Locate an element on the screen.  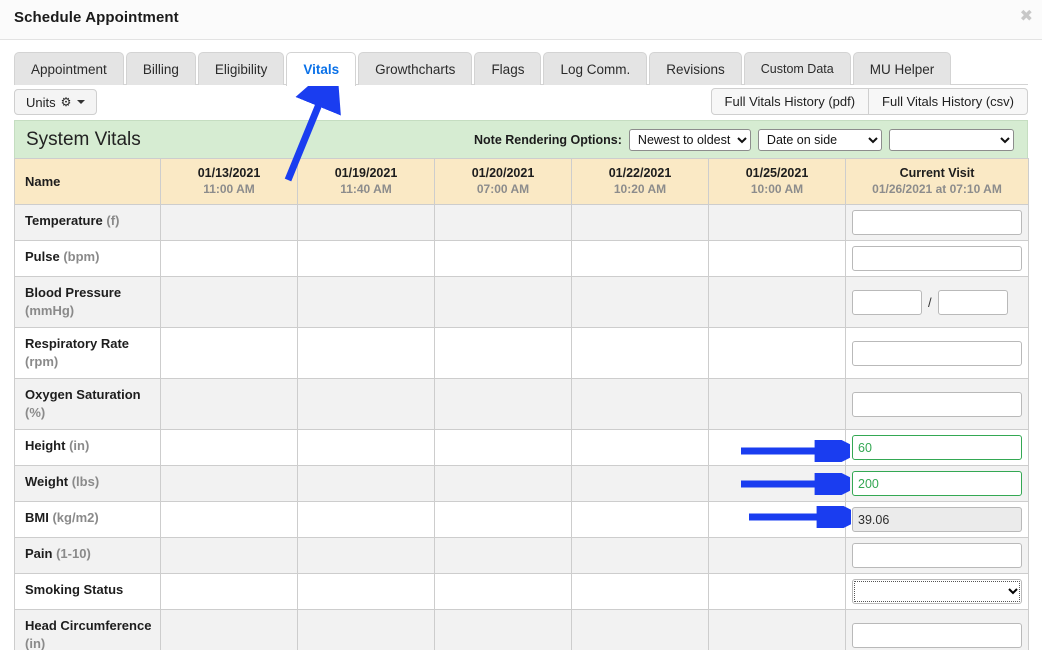
oxygen-saturation-input is located at coordinates (937, 404).